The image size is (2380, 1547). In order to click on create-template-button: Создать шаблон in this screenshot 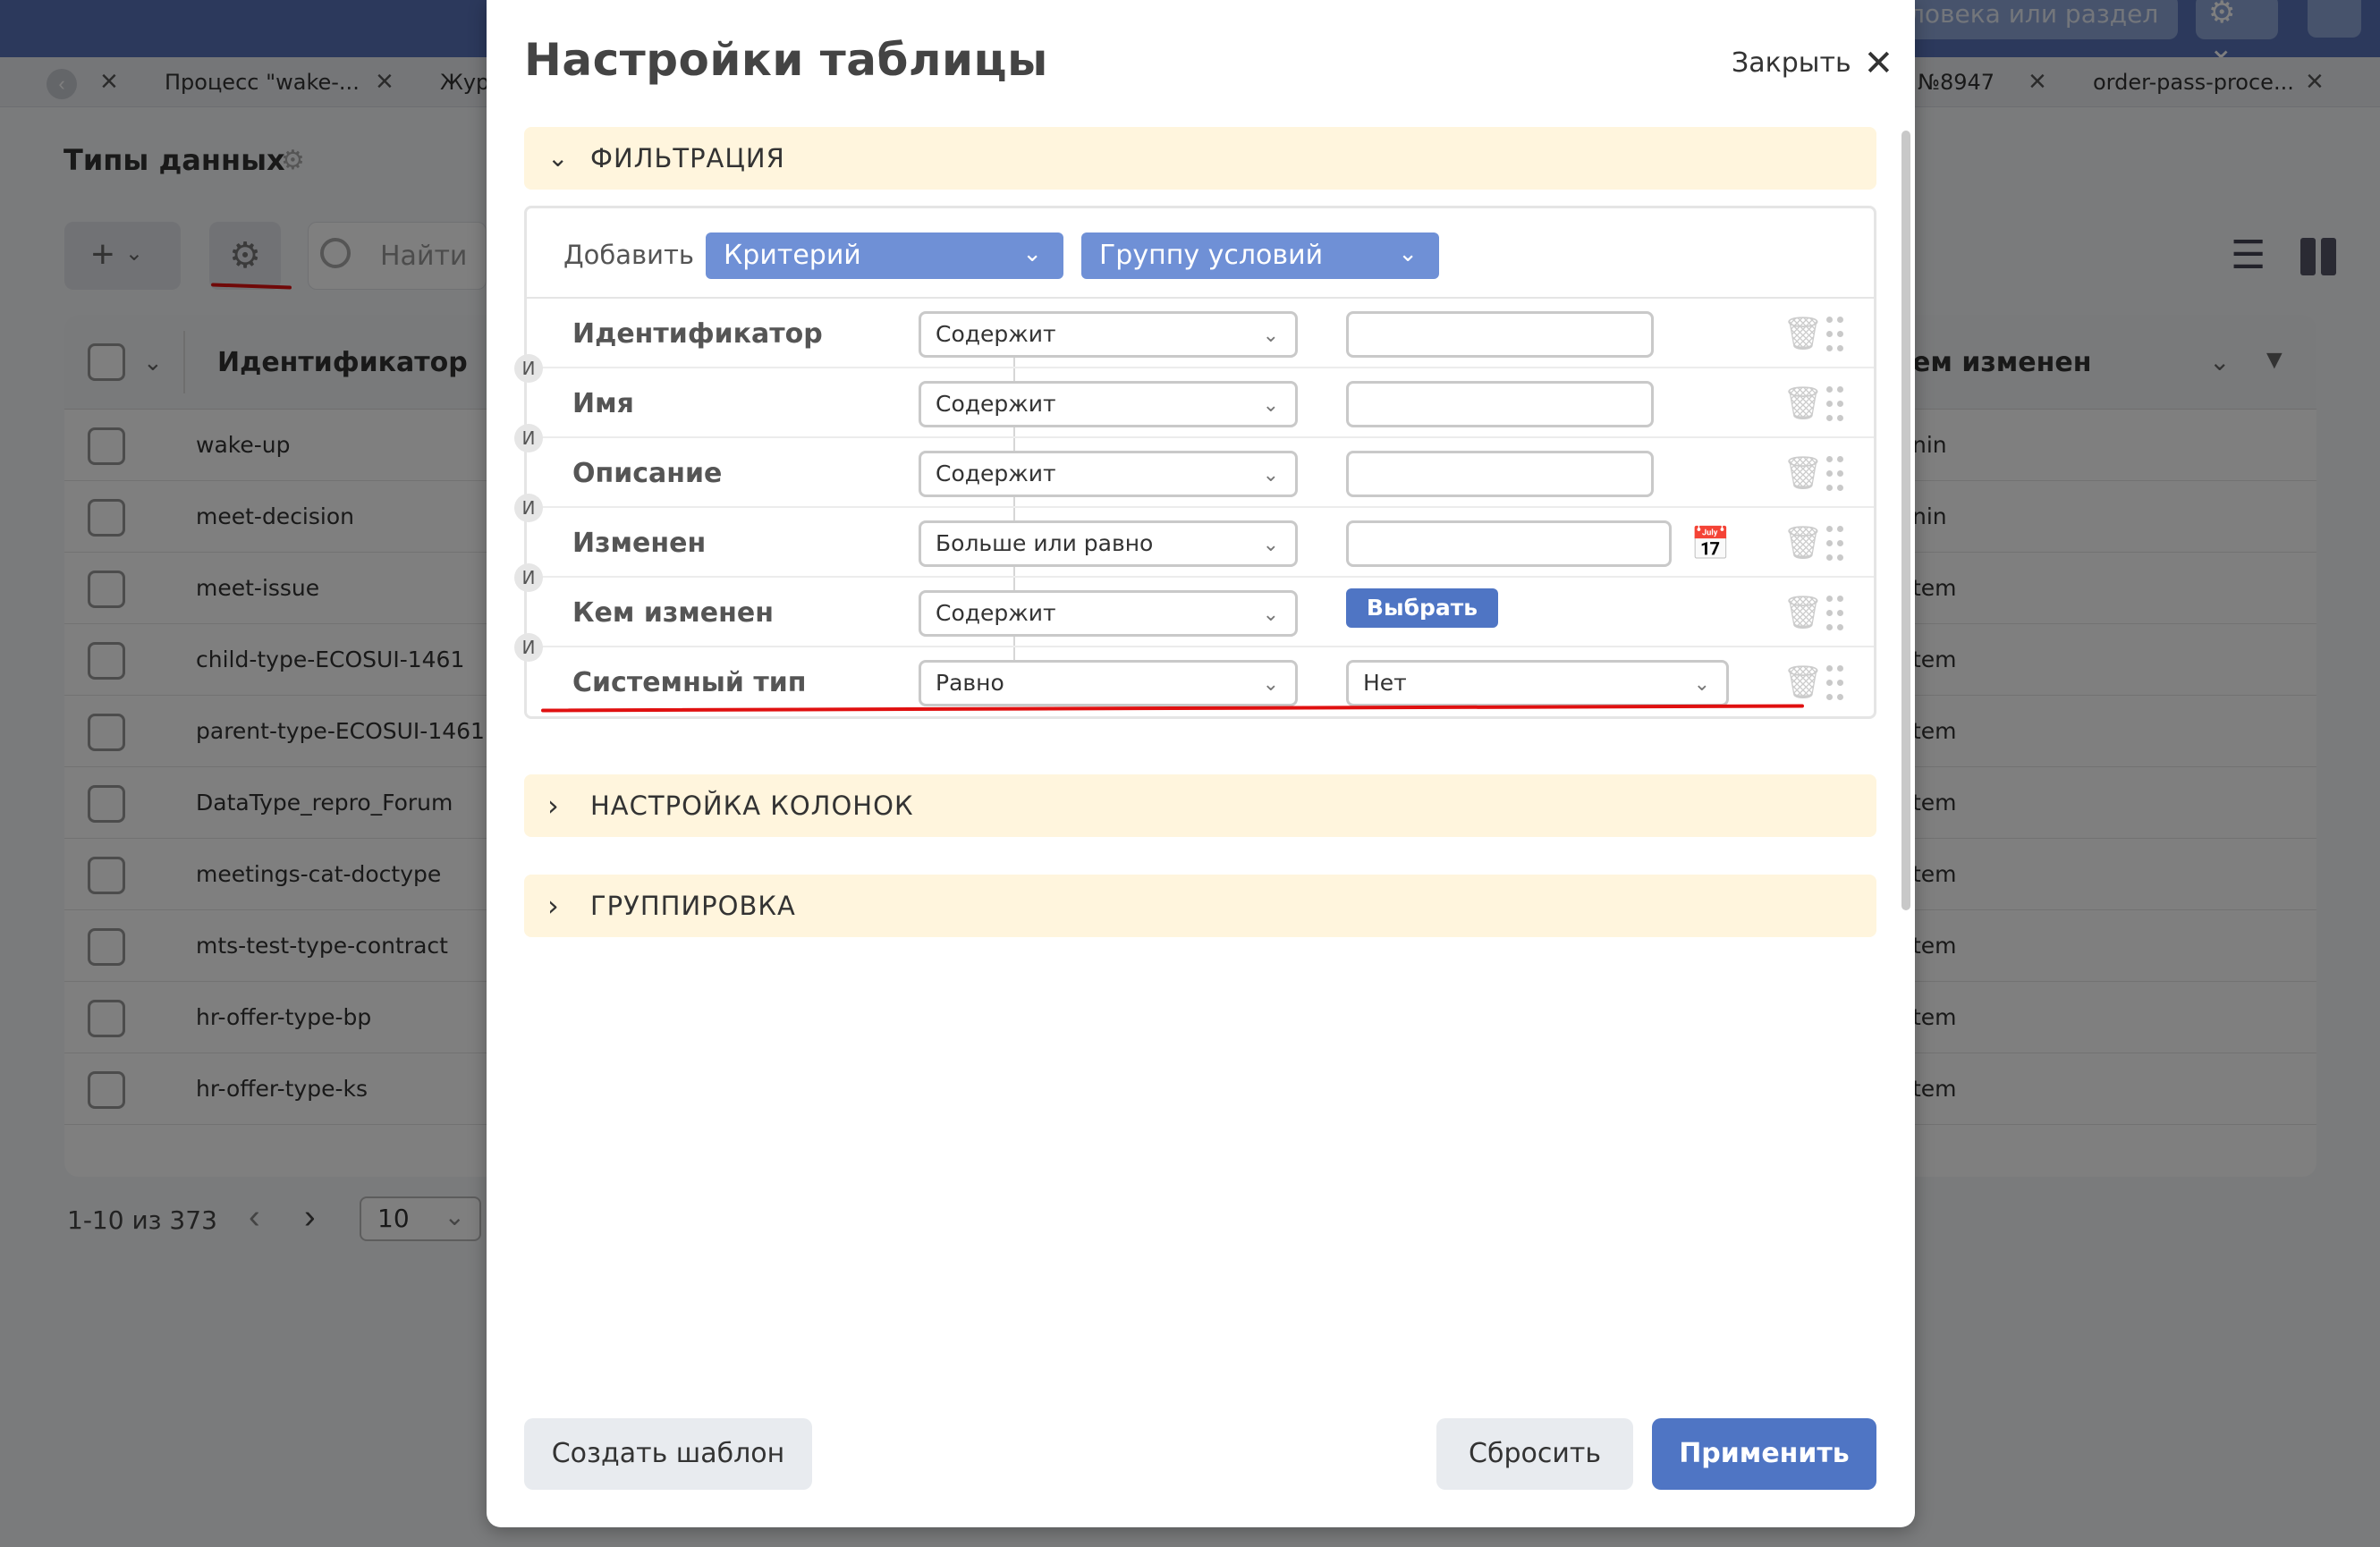, I will do `click(668, 1454)`.